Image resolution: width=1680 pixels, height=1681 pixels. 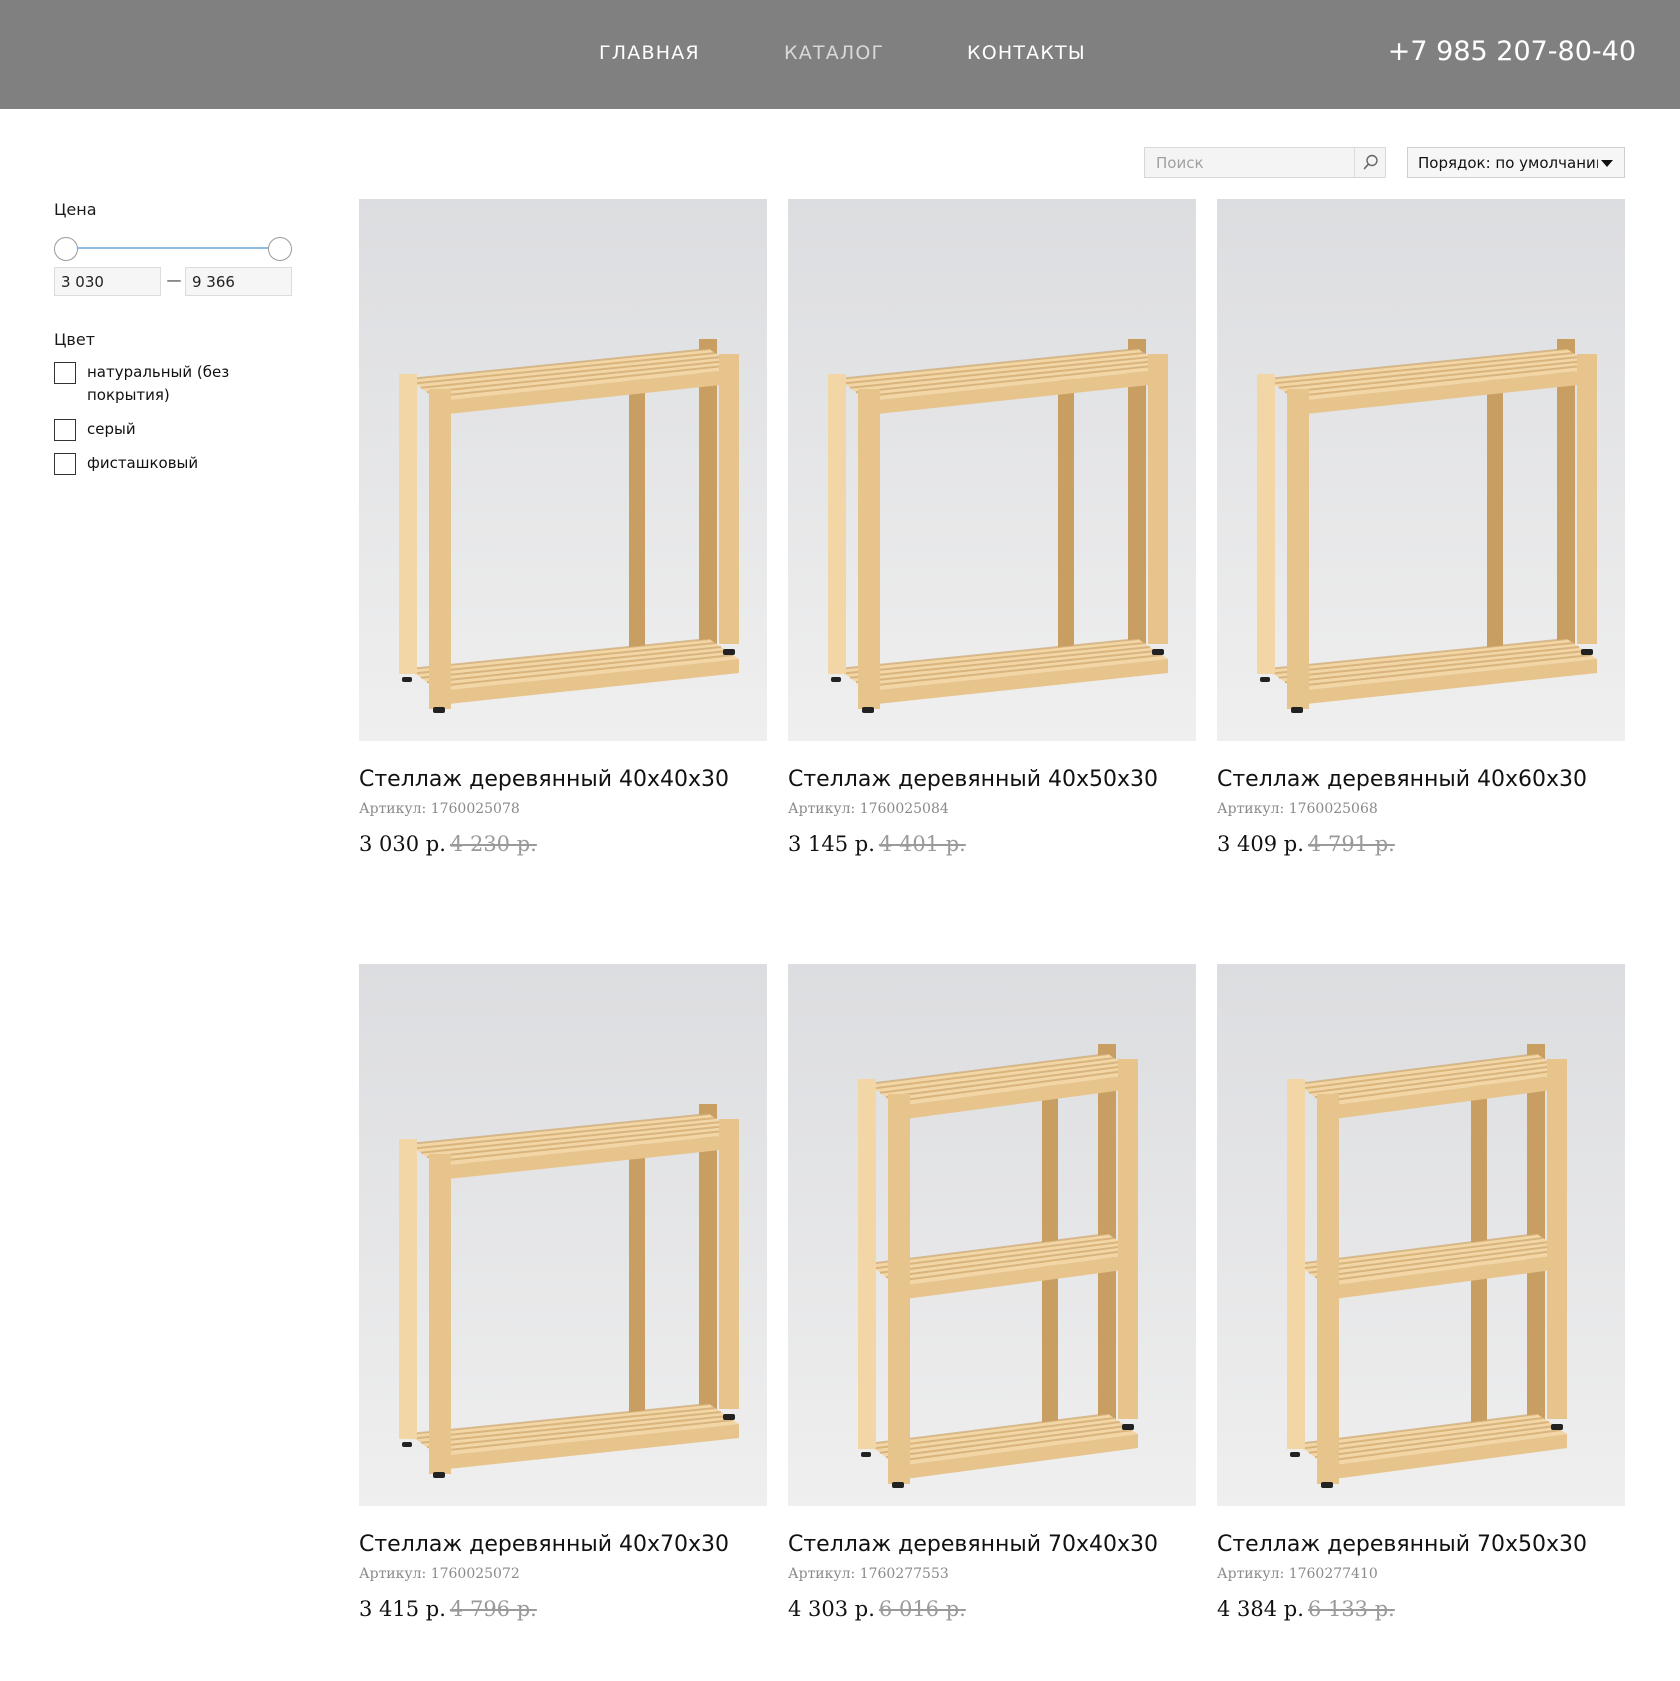 I want to click on price-min-input, so click(x=107, y=281).